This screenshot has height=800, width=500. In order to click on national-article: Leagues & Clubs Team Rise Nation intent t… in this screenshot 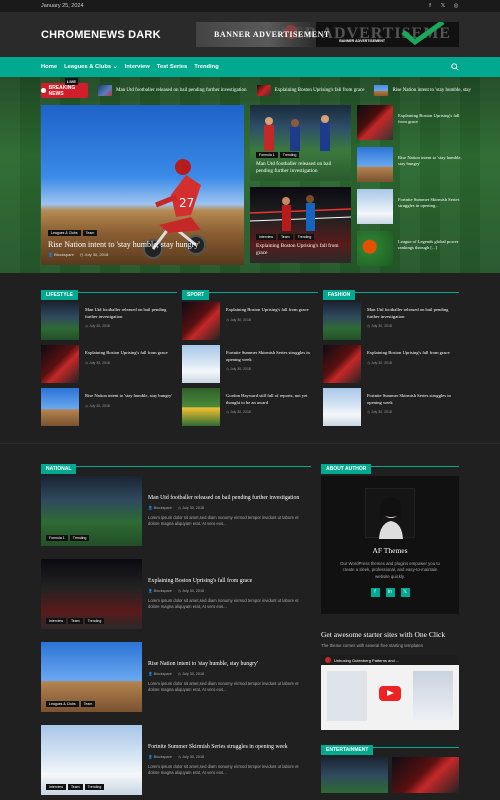, I will do `click(176, 680)`.